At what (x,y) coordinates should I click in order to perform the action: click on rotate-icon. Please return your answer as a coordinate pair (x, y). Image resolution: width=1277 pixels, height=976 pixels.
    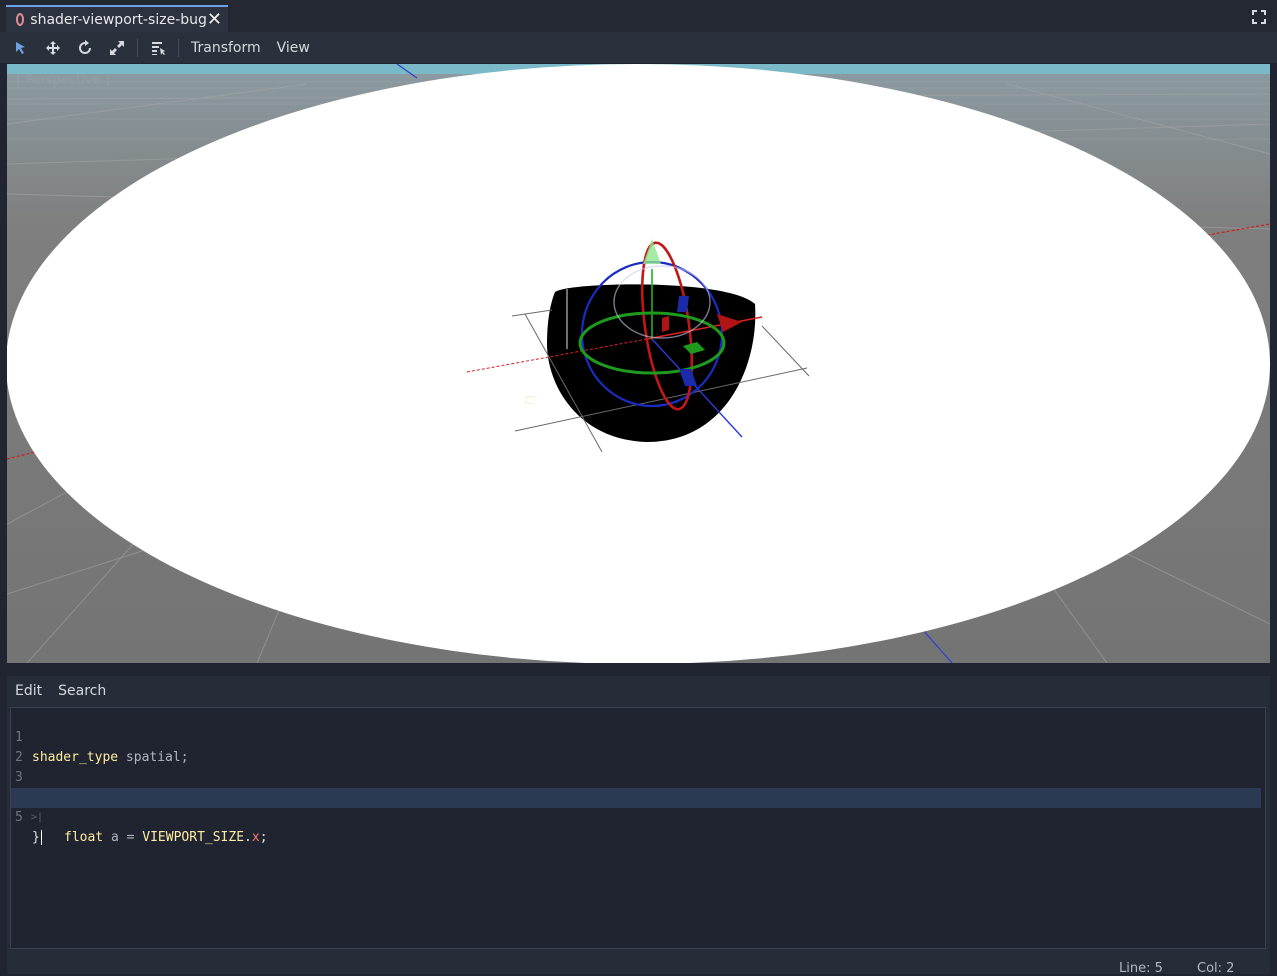
    Looking at the image, I should click on (85, 46).